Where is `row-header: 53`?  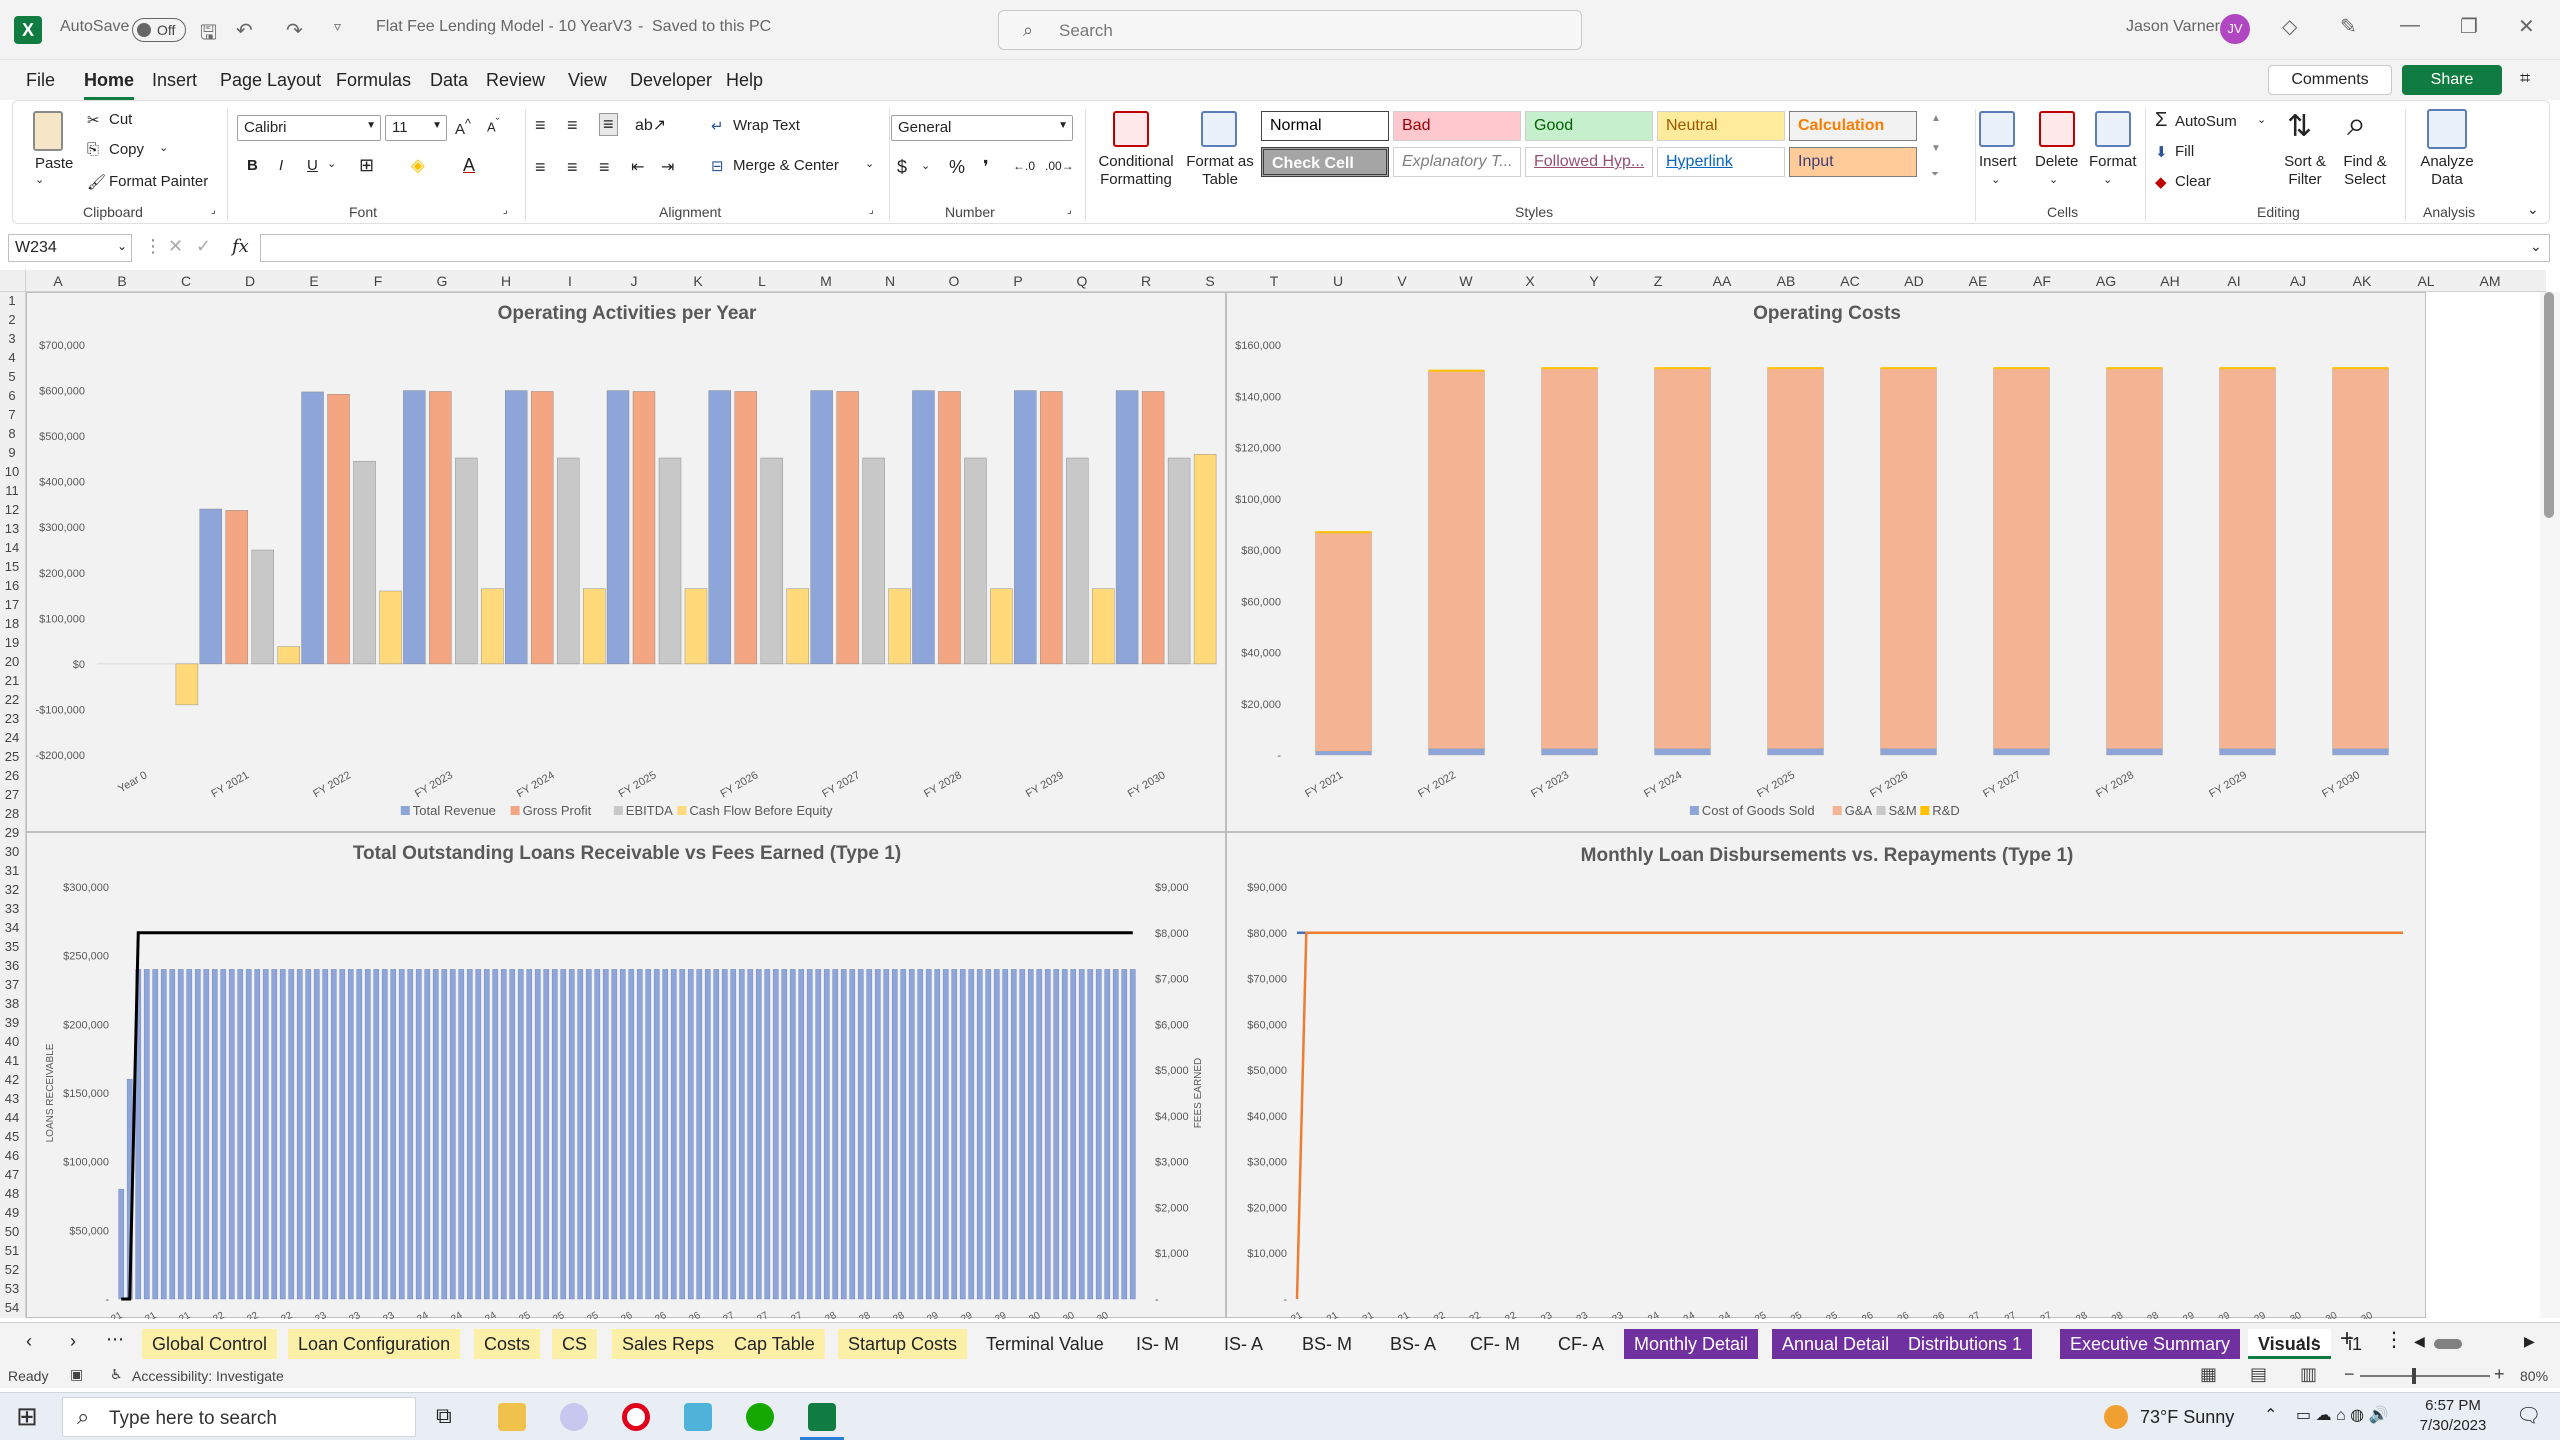 row-header: 53 is located at coordinates (12, 1288).